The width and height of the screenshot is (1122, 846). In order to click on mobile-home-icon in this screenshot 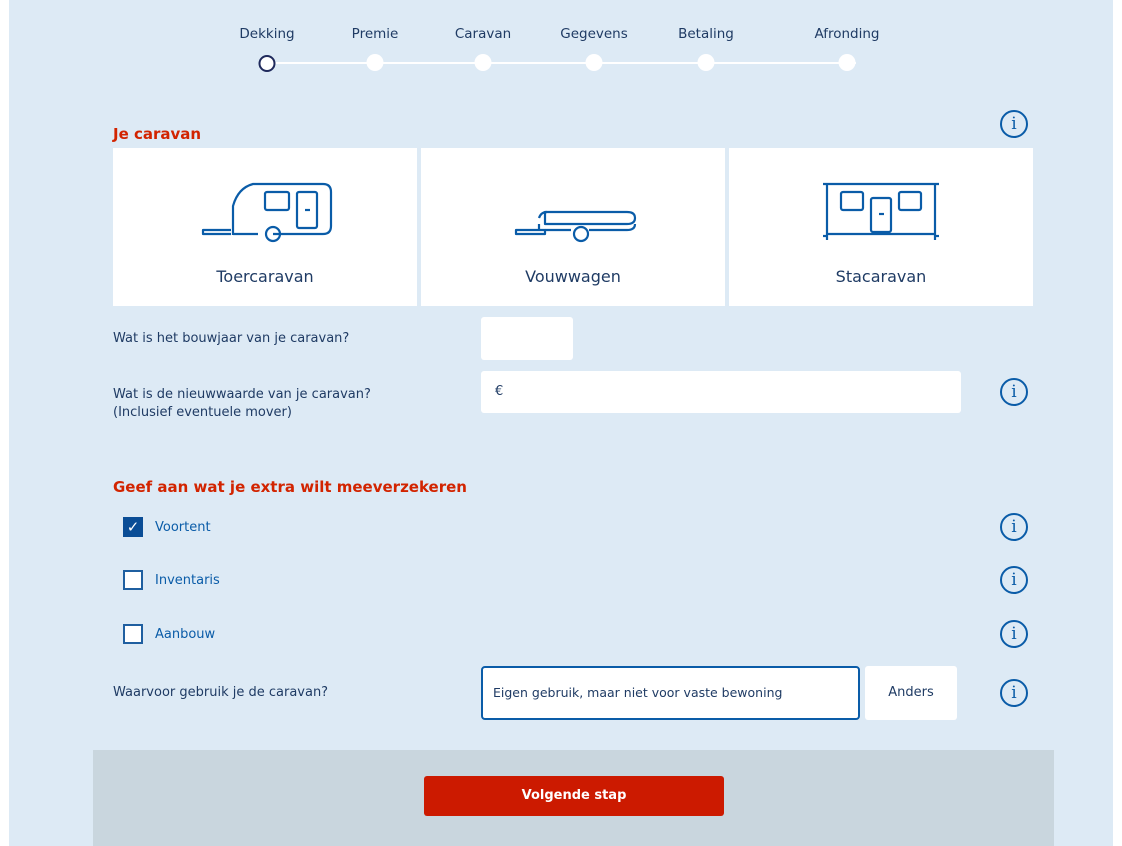, I will do `click(881, 211)`.